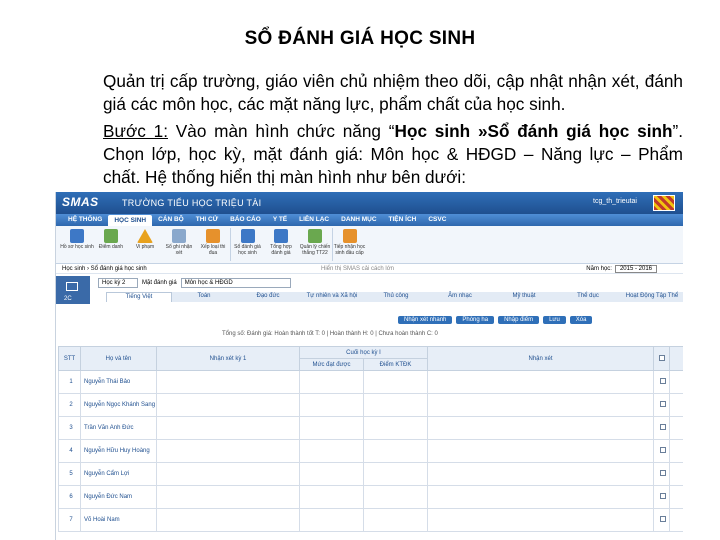 This screenshot has height=540, width=720. Describe the element at coordinates (69, 405) in the screenshot. I see `row-stt: 2` at that location.